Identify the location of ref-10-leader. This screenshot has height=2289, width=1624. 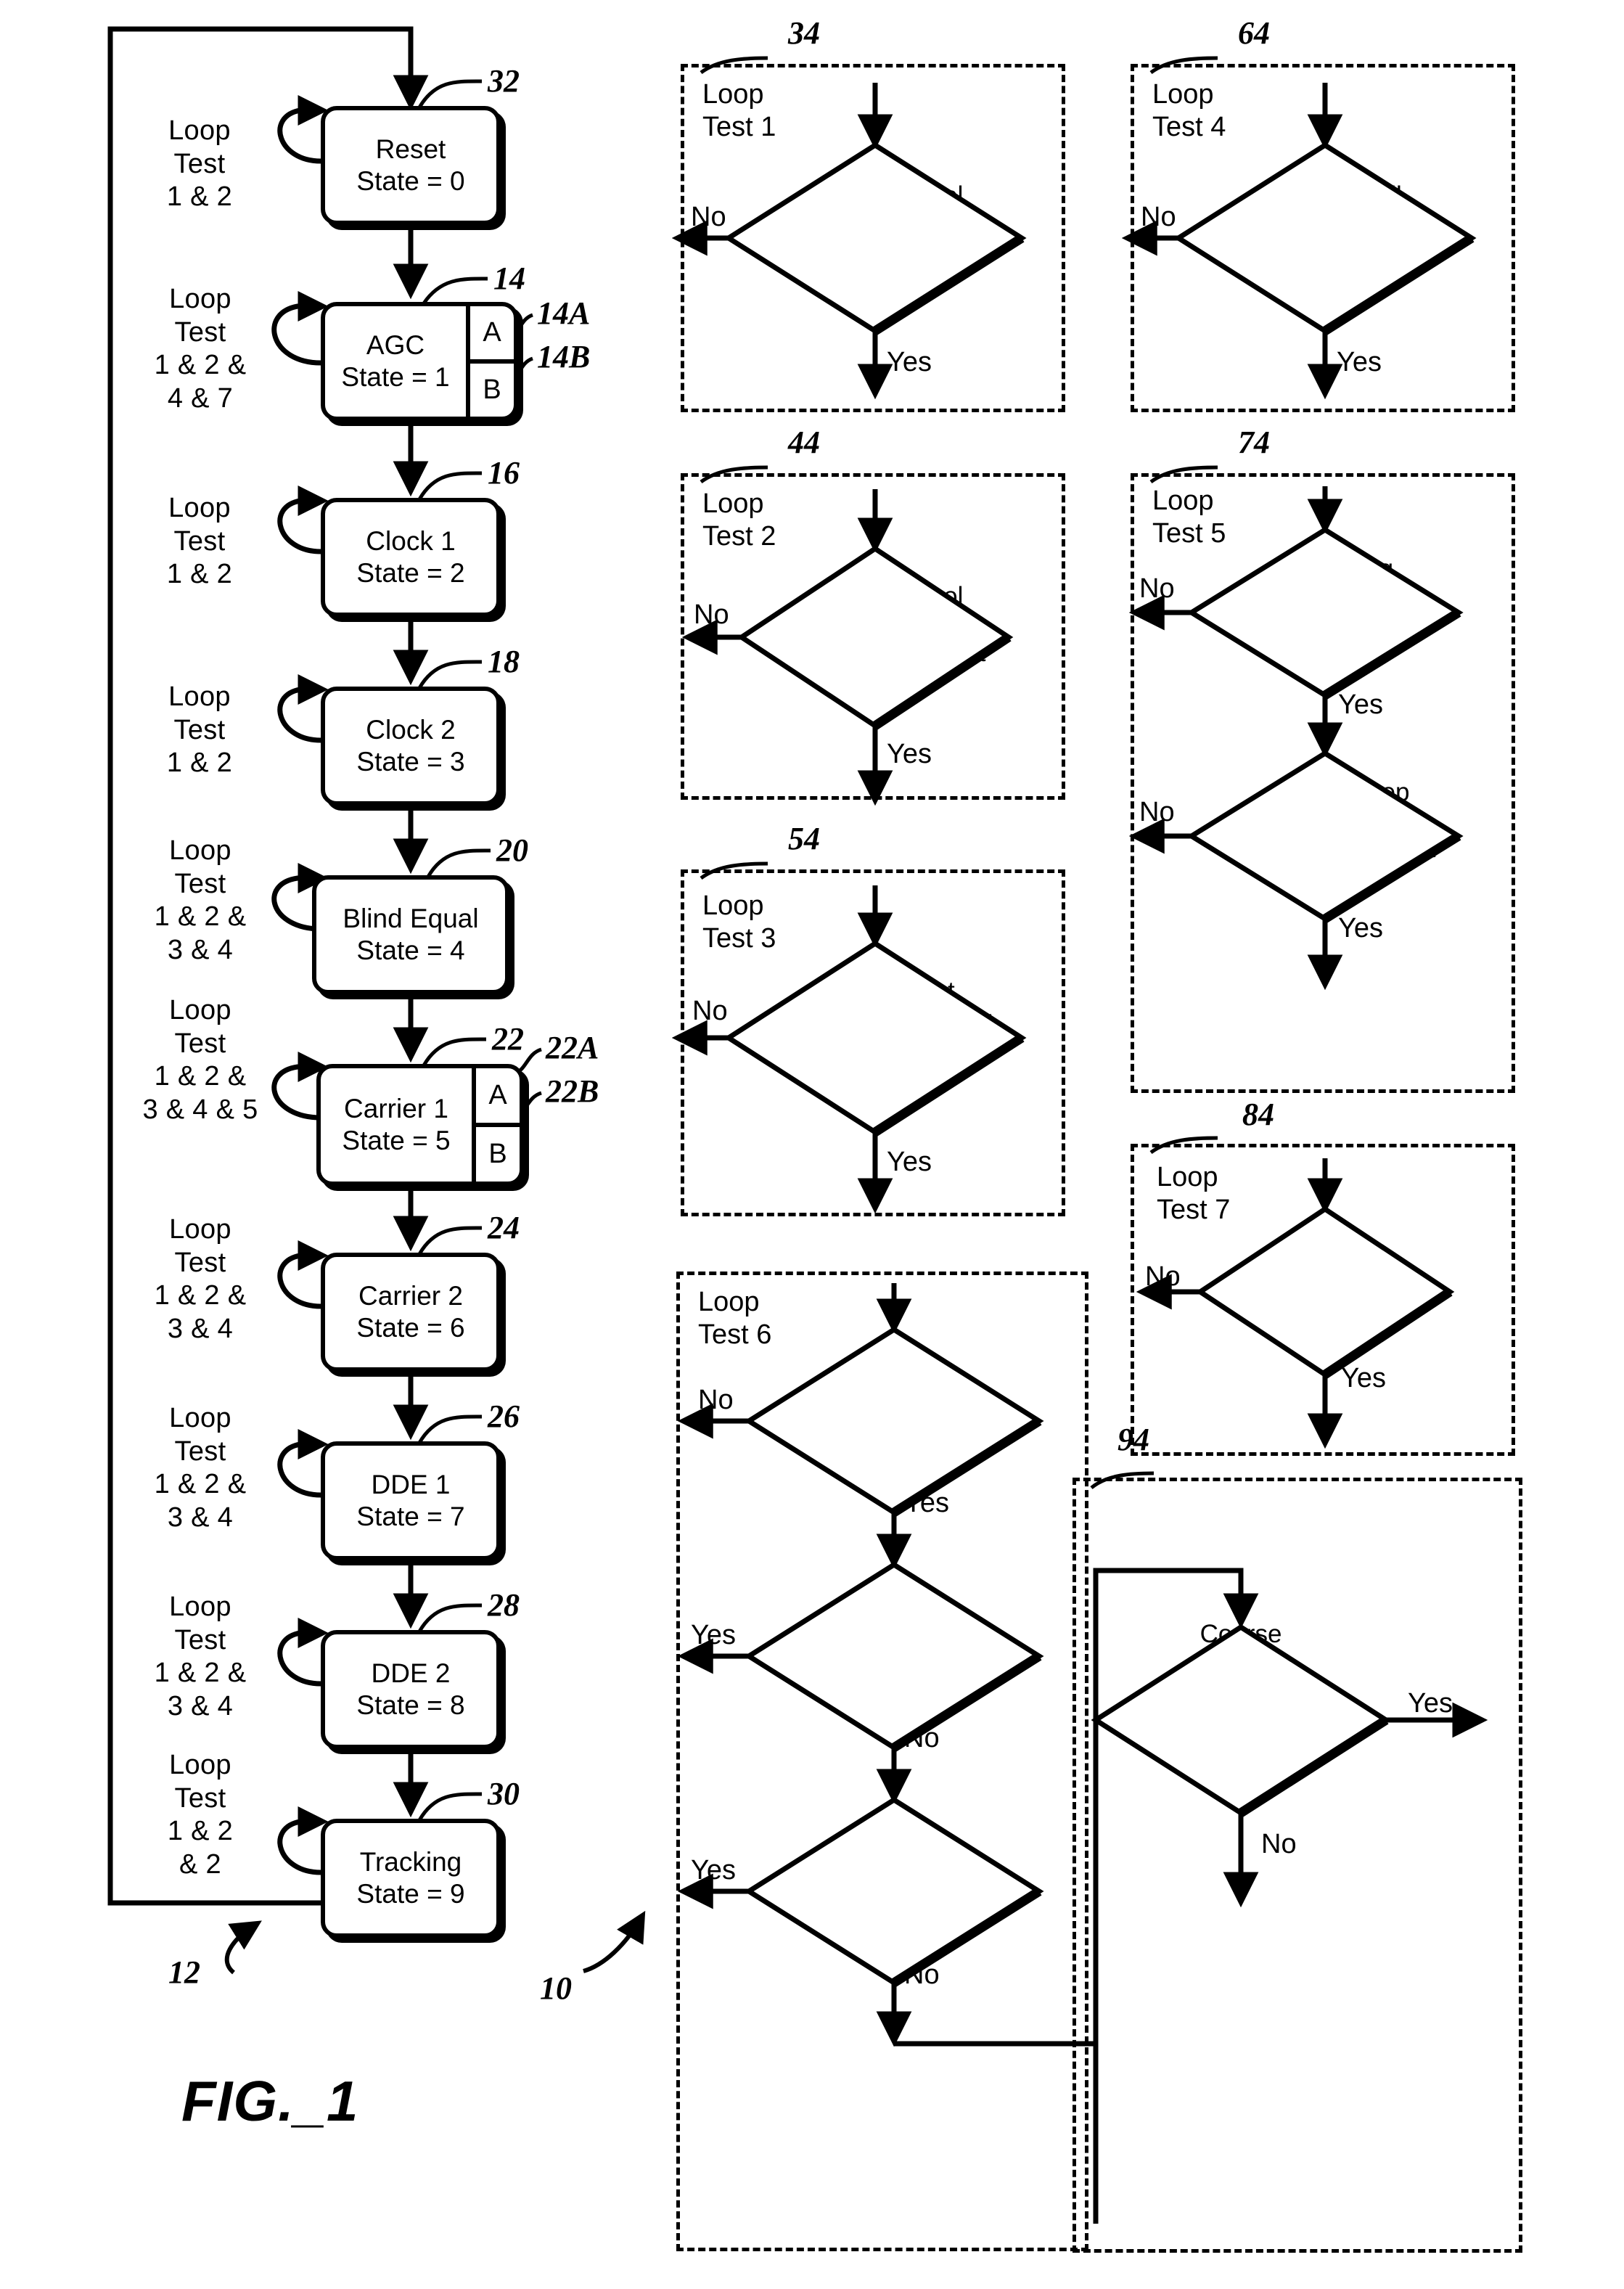
(615, 1942).